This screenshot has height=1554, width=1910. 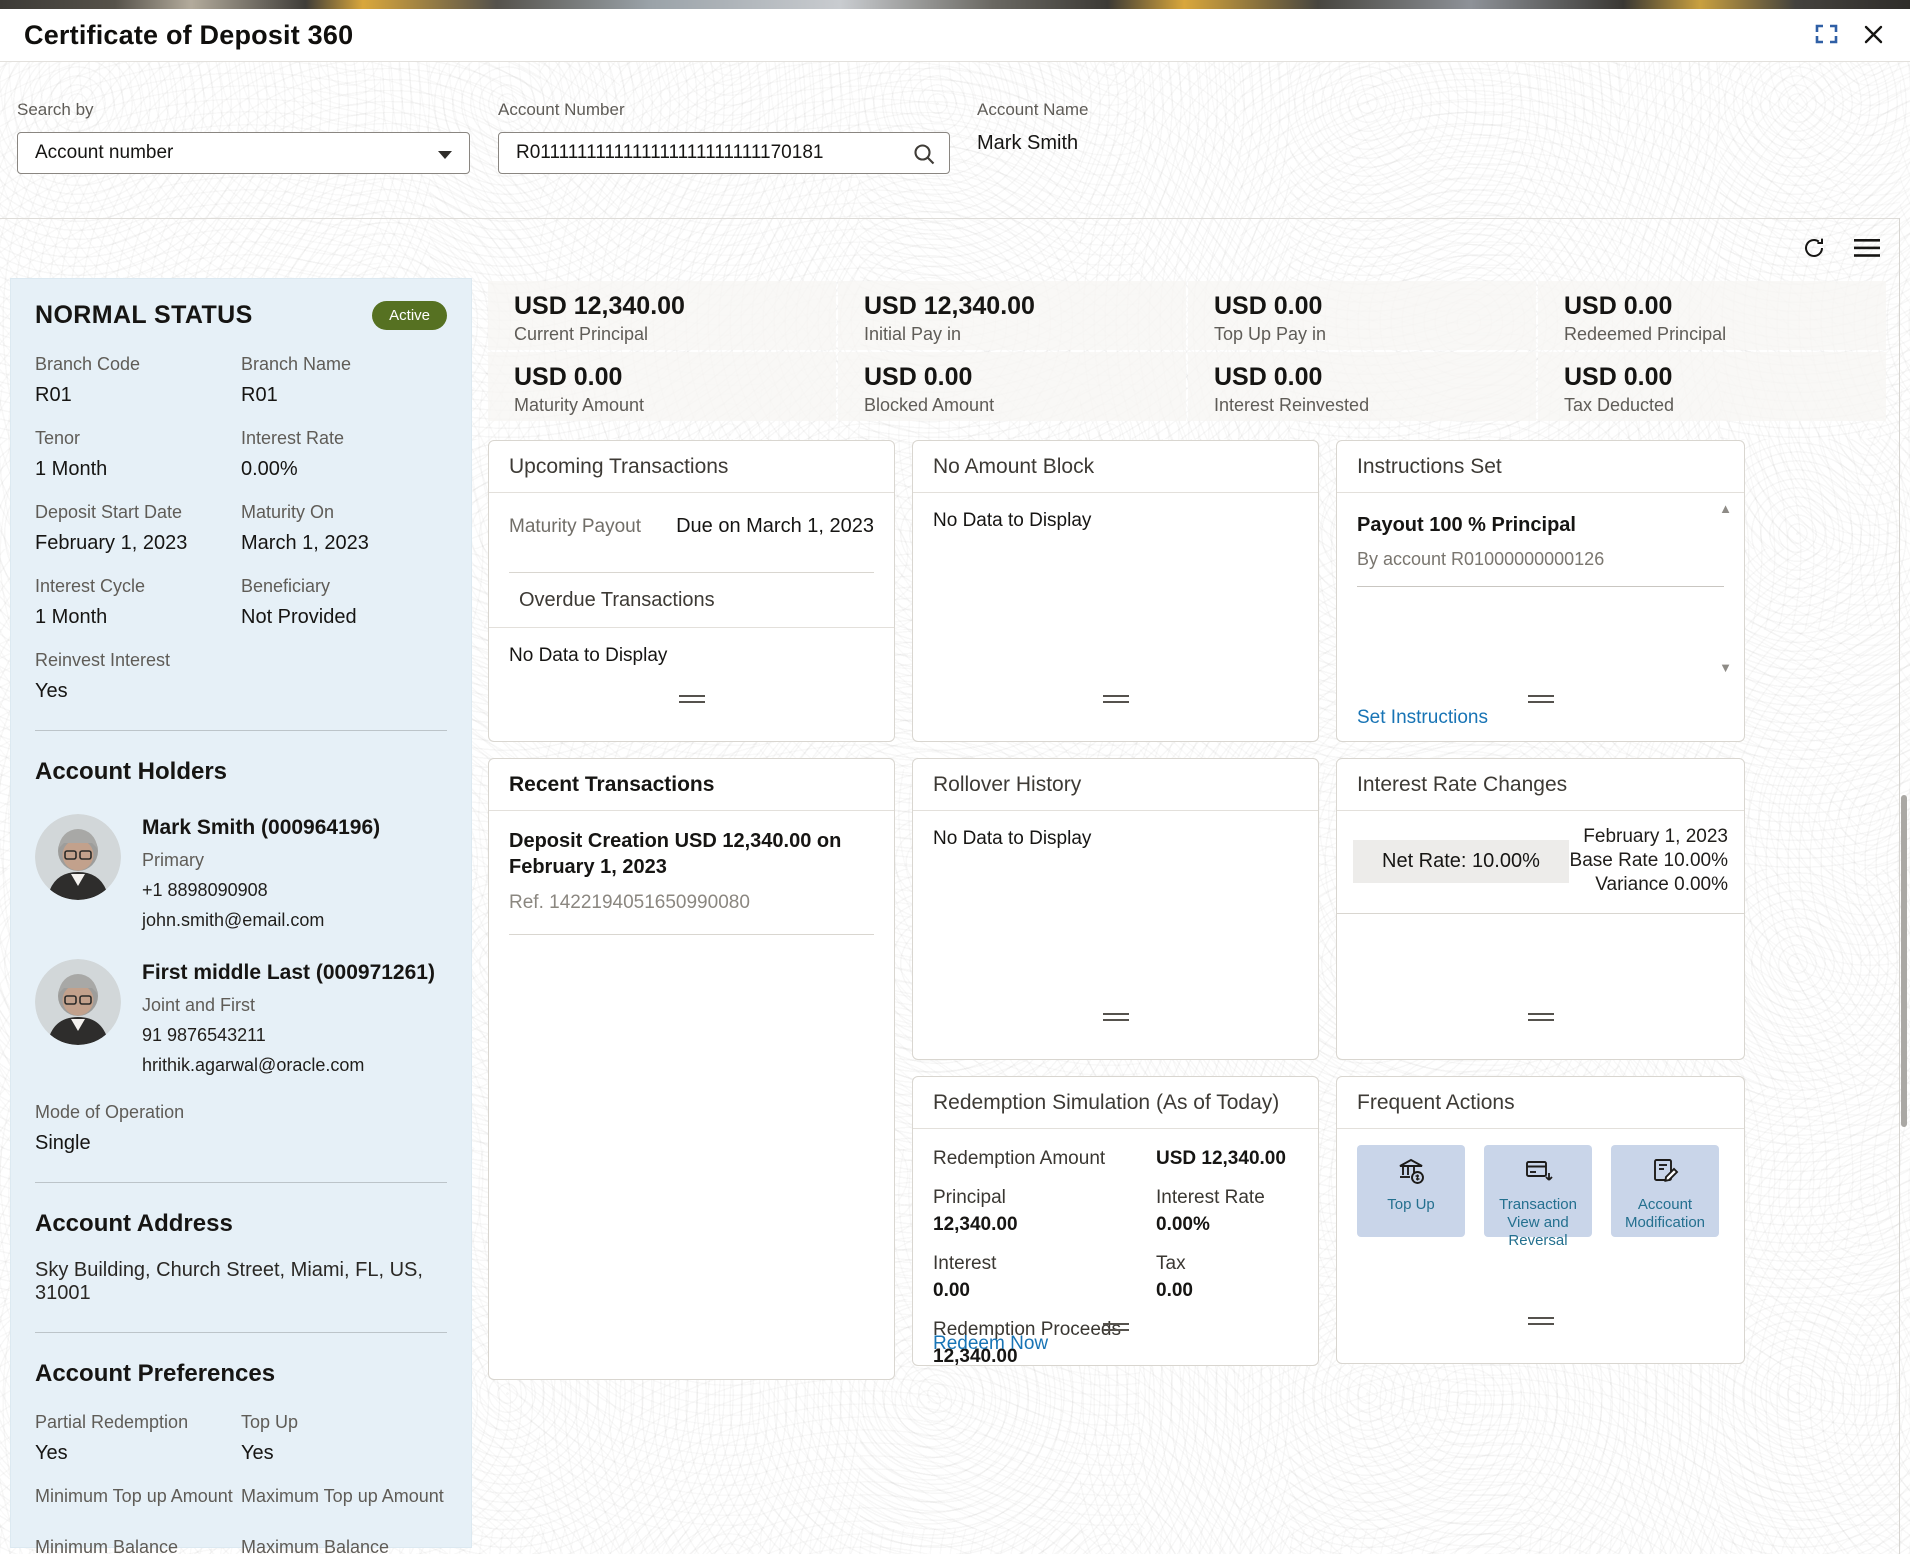 I want to click on field-label: Principal, so click(x=969, y=1197).